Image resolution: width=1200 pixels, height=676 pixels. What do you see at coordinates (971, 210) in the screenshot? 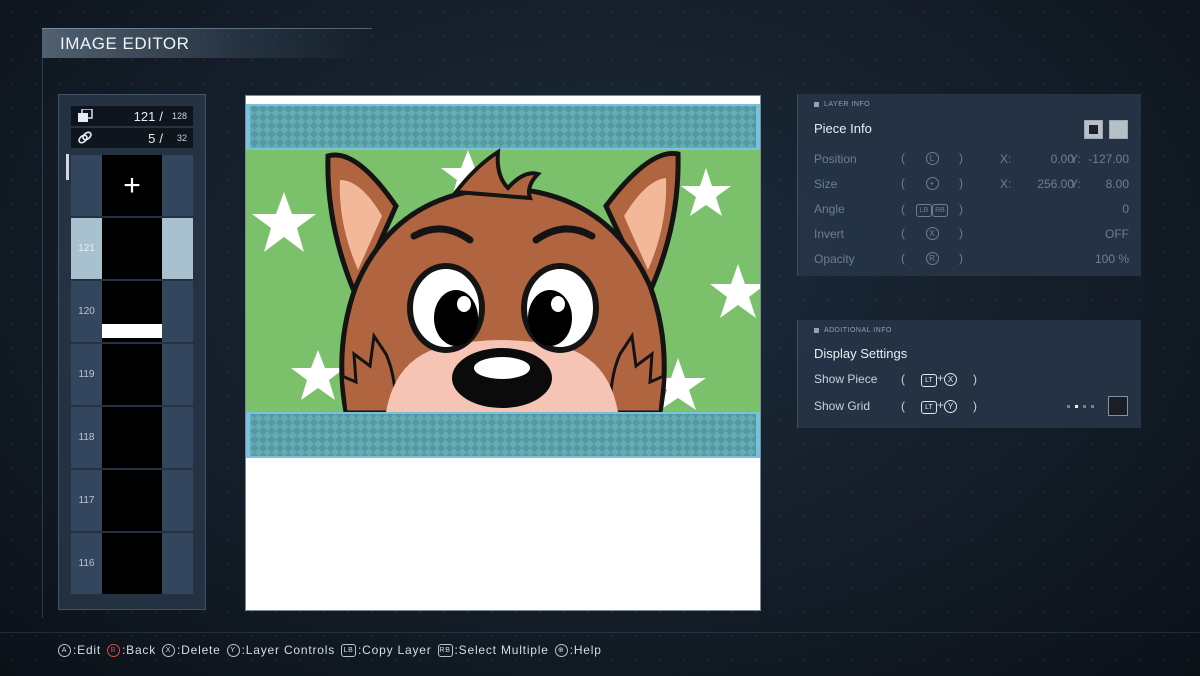
I see `angle-row: Angle ( LB RB ) 0` at bounding box center [971, 210].